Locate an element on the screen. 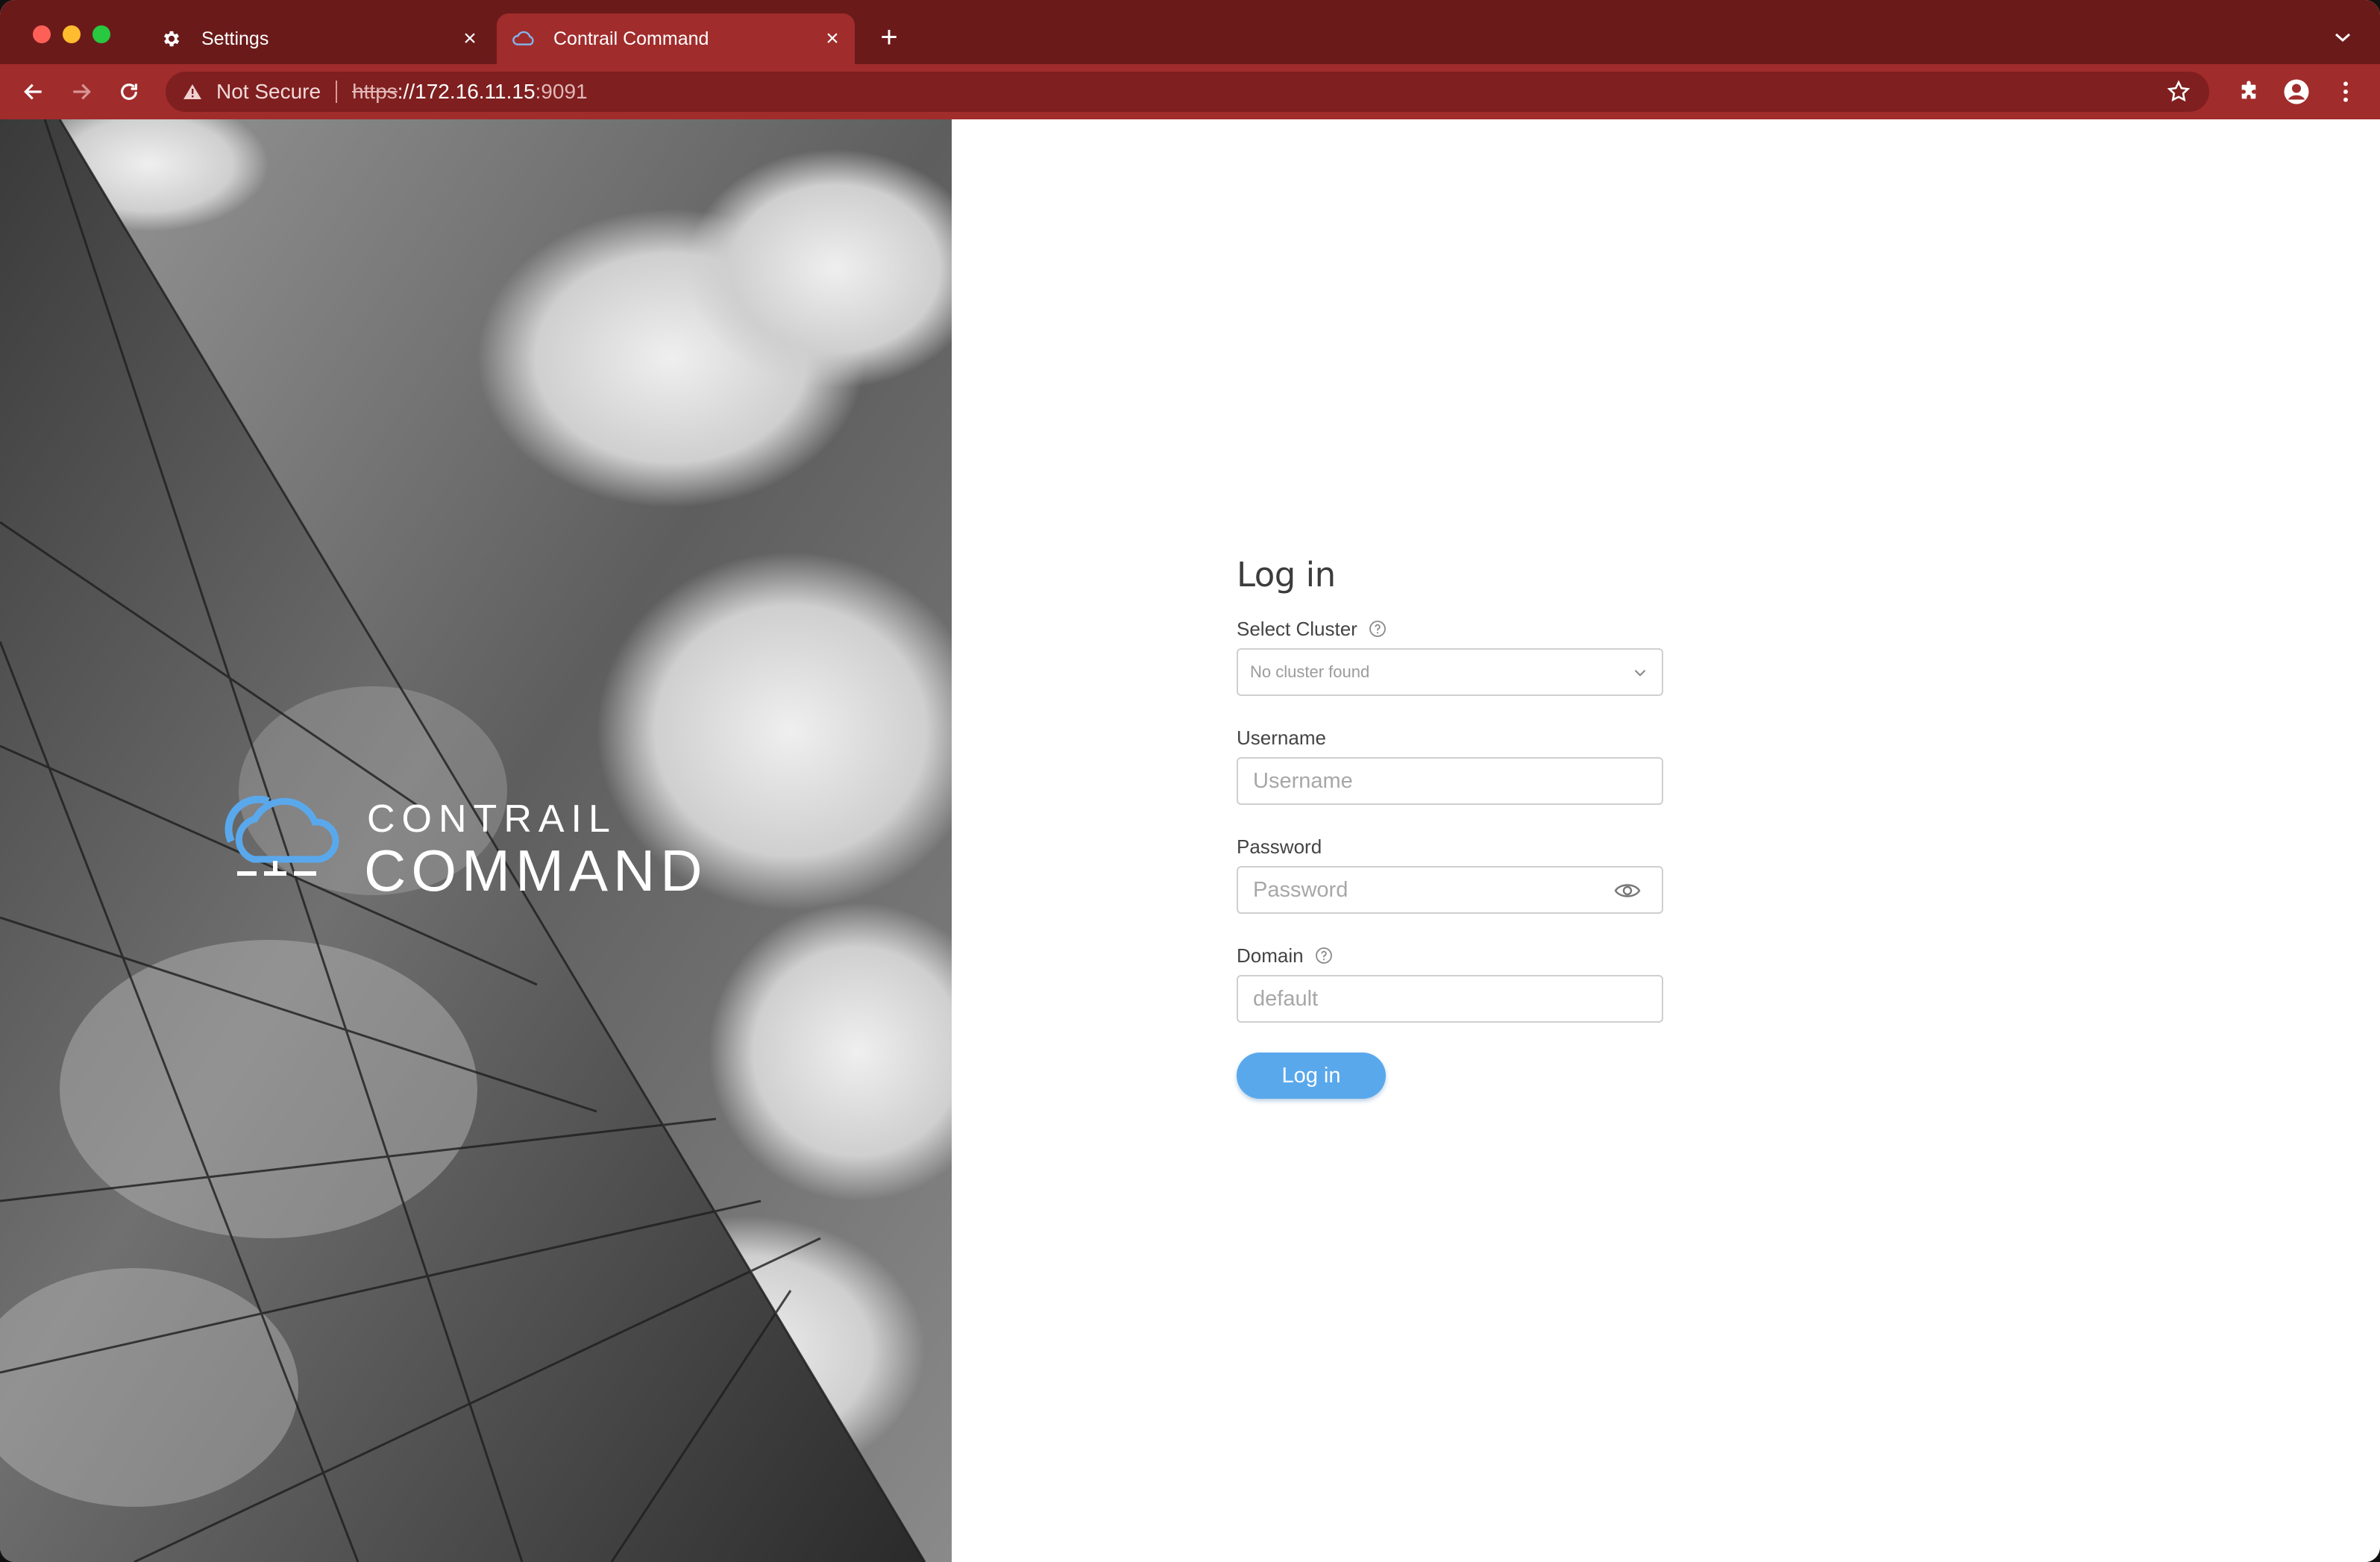 Image resolution: width=2380 pixels, height=1562 pixels. password-label: Password is located at coordinates (1279, 846).